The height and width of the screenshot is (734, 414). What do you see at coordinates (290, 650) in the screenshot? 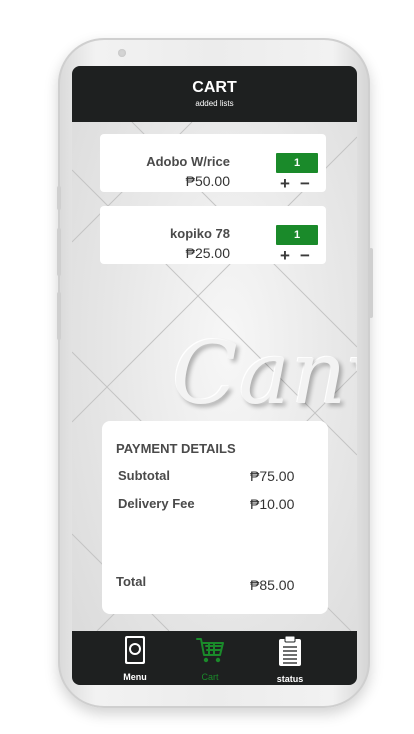
I see `clipboard-icon` at bounding box center [290, 650].